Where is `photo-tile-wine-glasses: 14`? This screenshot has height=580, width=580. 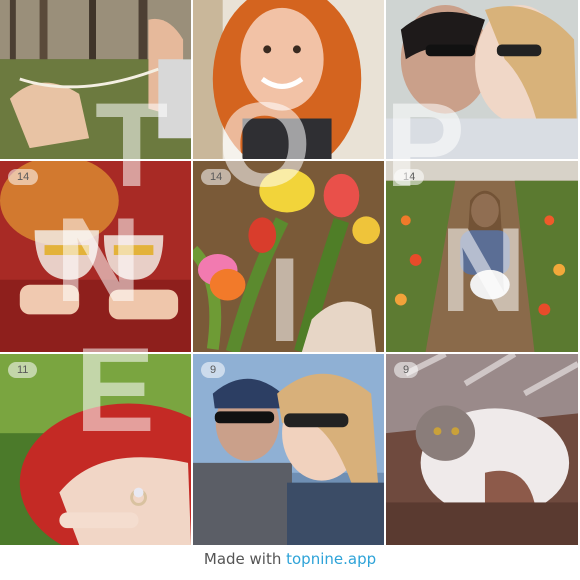
photo-tile-wine-glasses: 14 is located at coordinates (96, 257).